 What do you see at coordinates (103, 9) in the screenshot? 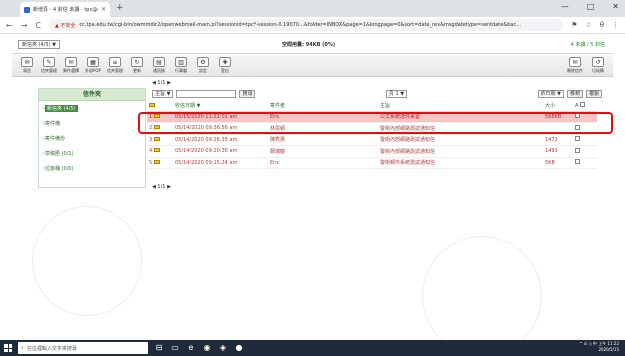
I see `tab-close-icon: ✕` at bounding box center [103, 9].